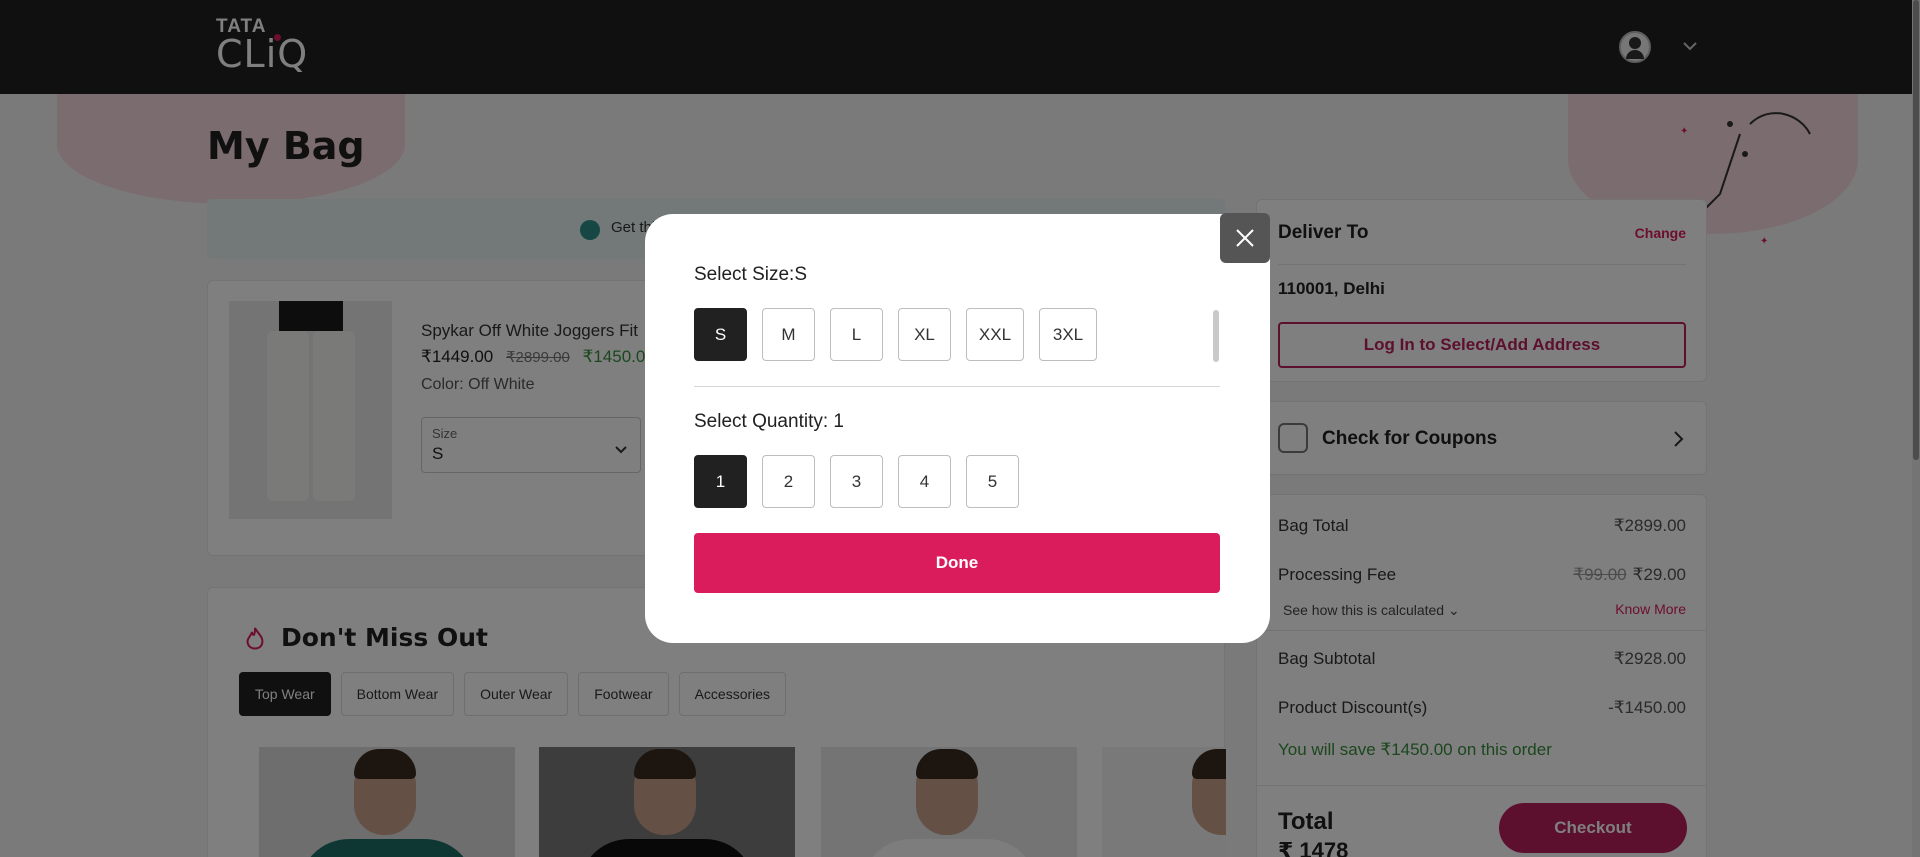 The image size is (1920, 857). I want to click on quantity-options: 1 2 3 4 5, so click(856, 481).